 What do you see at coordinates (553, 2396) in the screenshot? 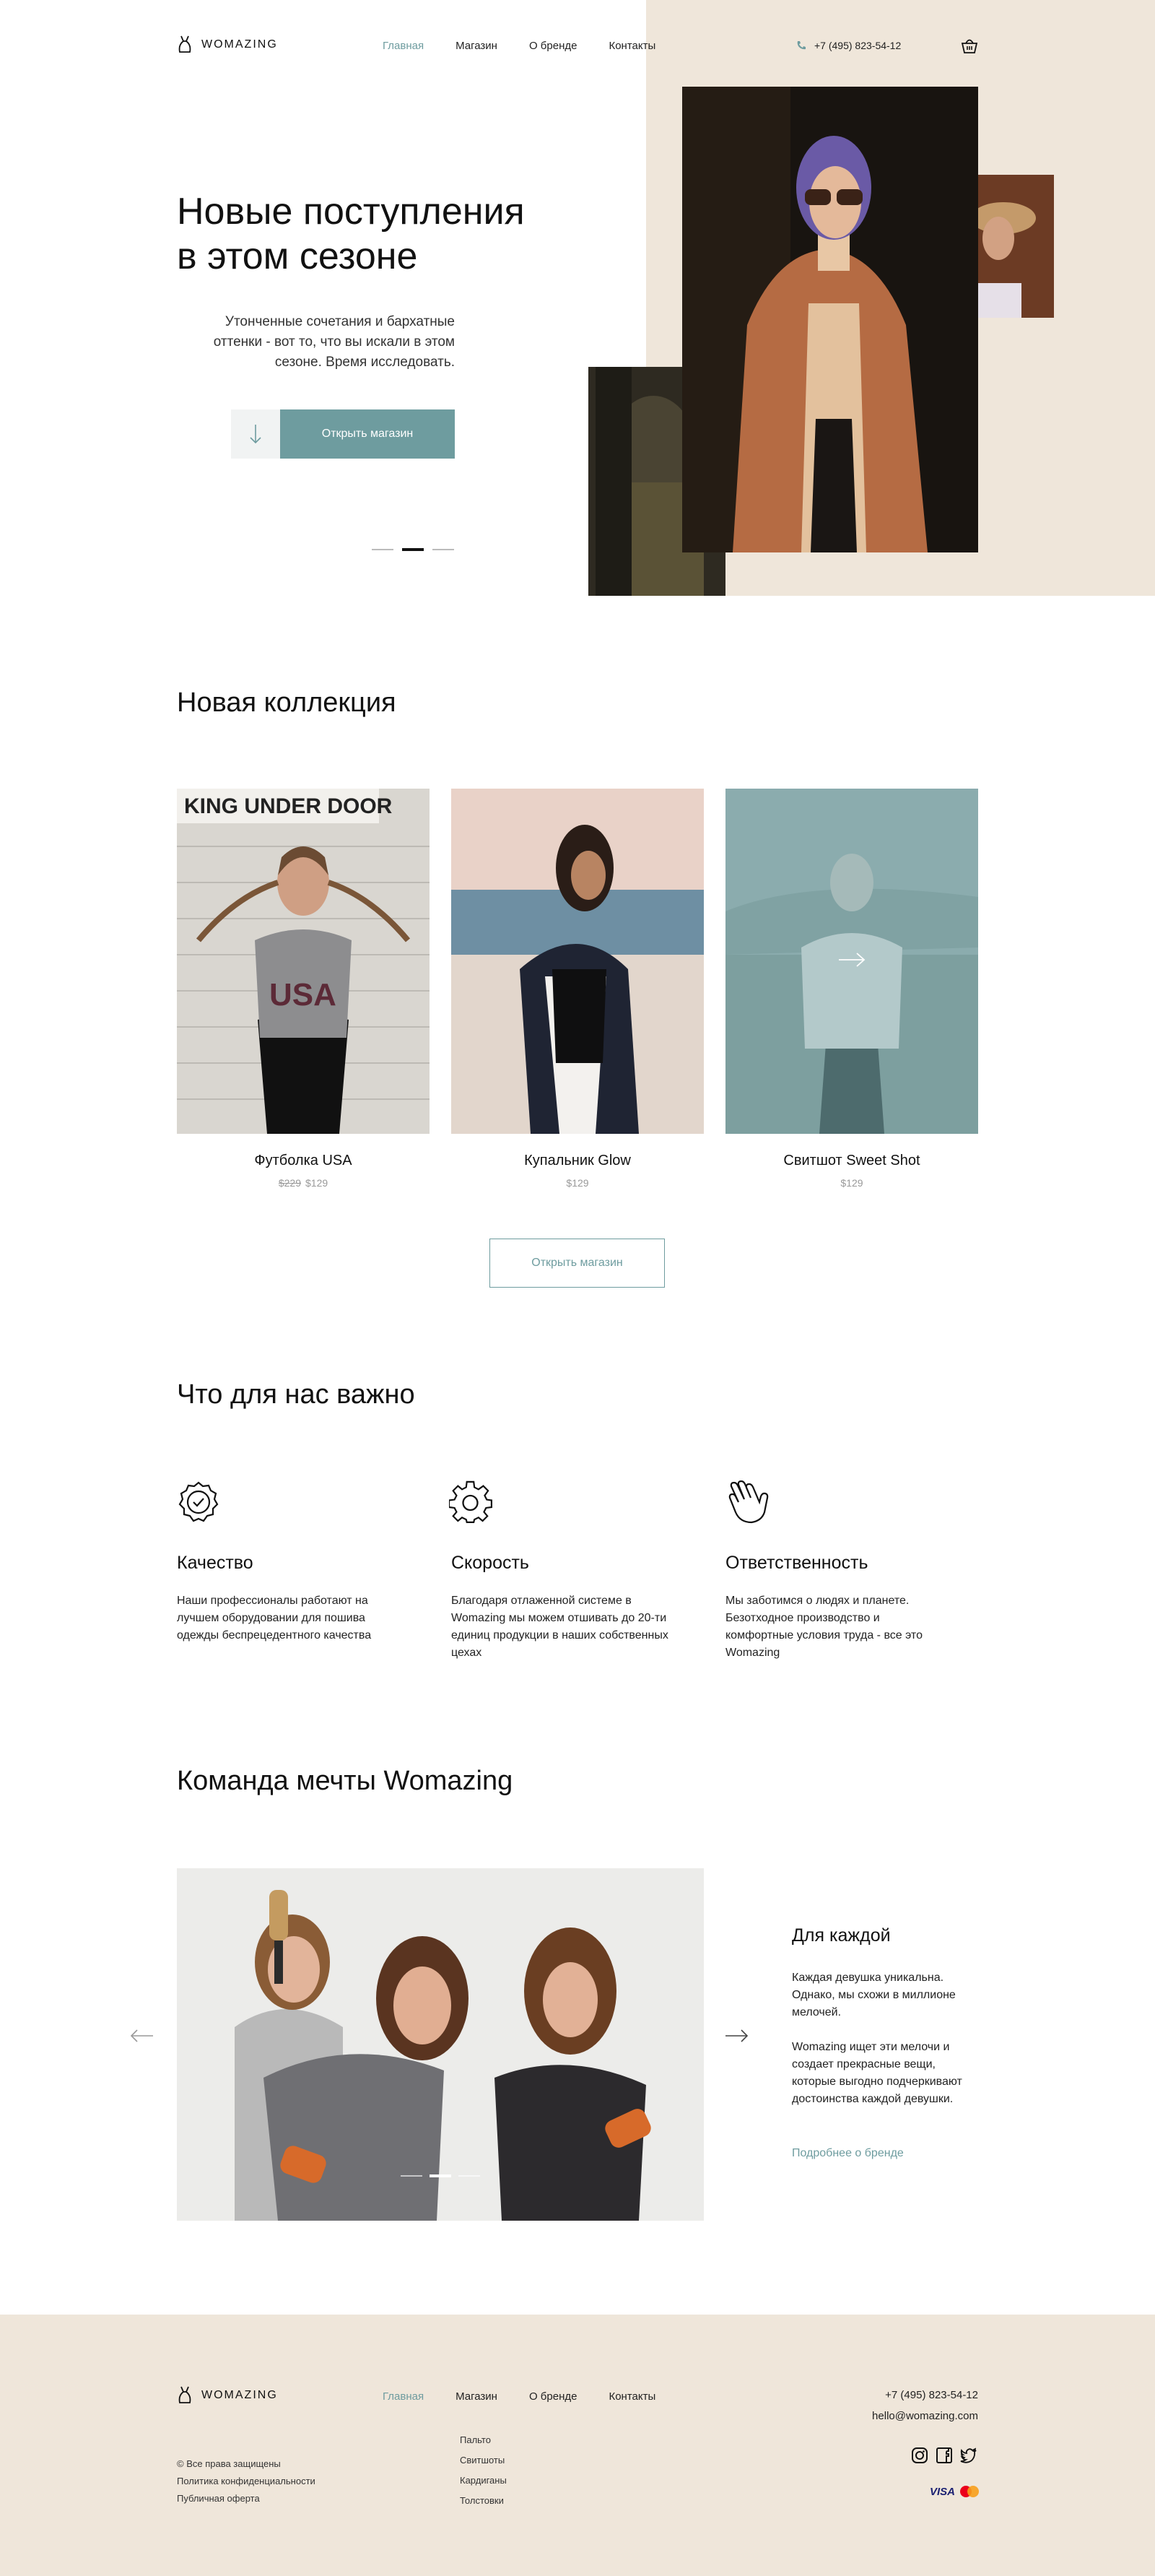
I see `footer-nav-about: О бренде` at bounding box center [553, 2396].